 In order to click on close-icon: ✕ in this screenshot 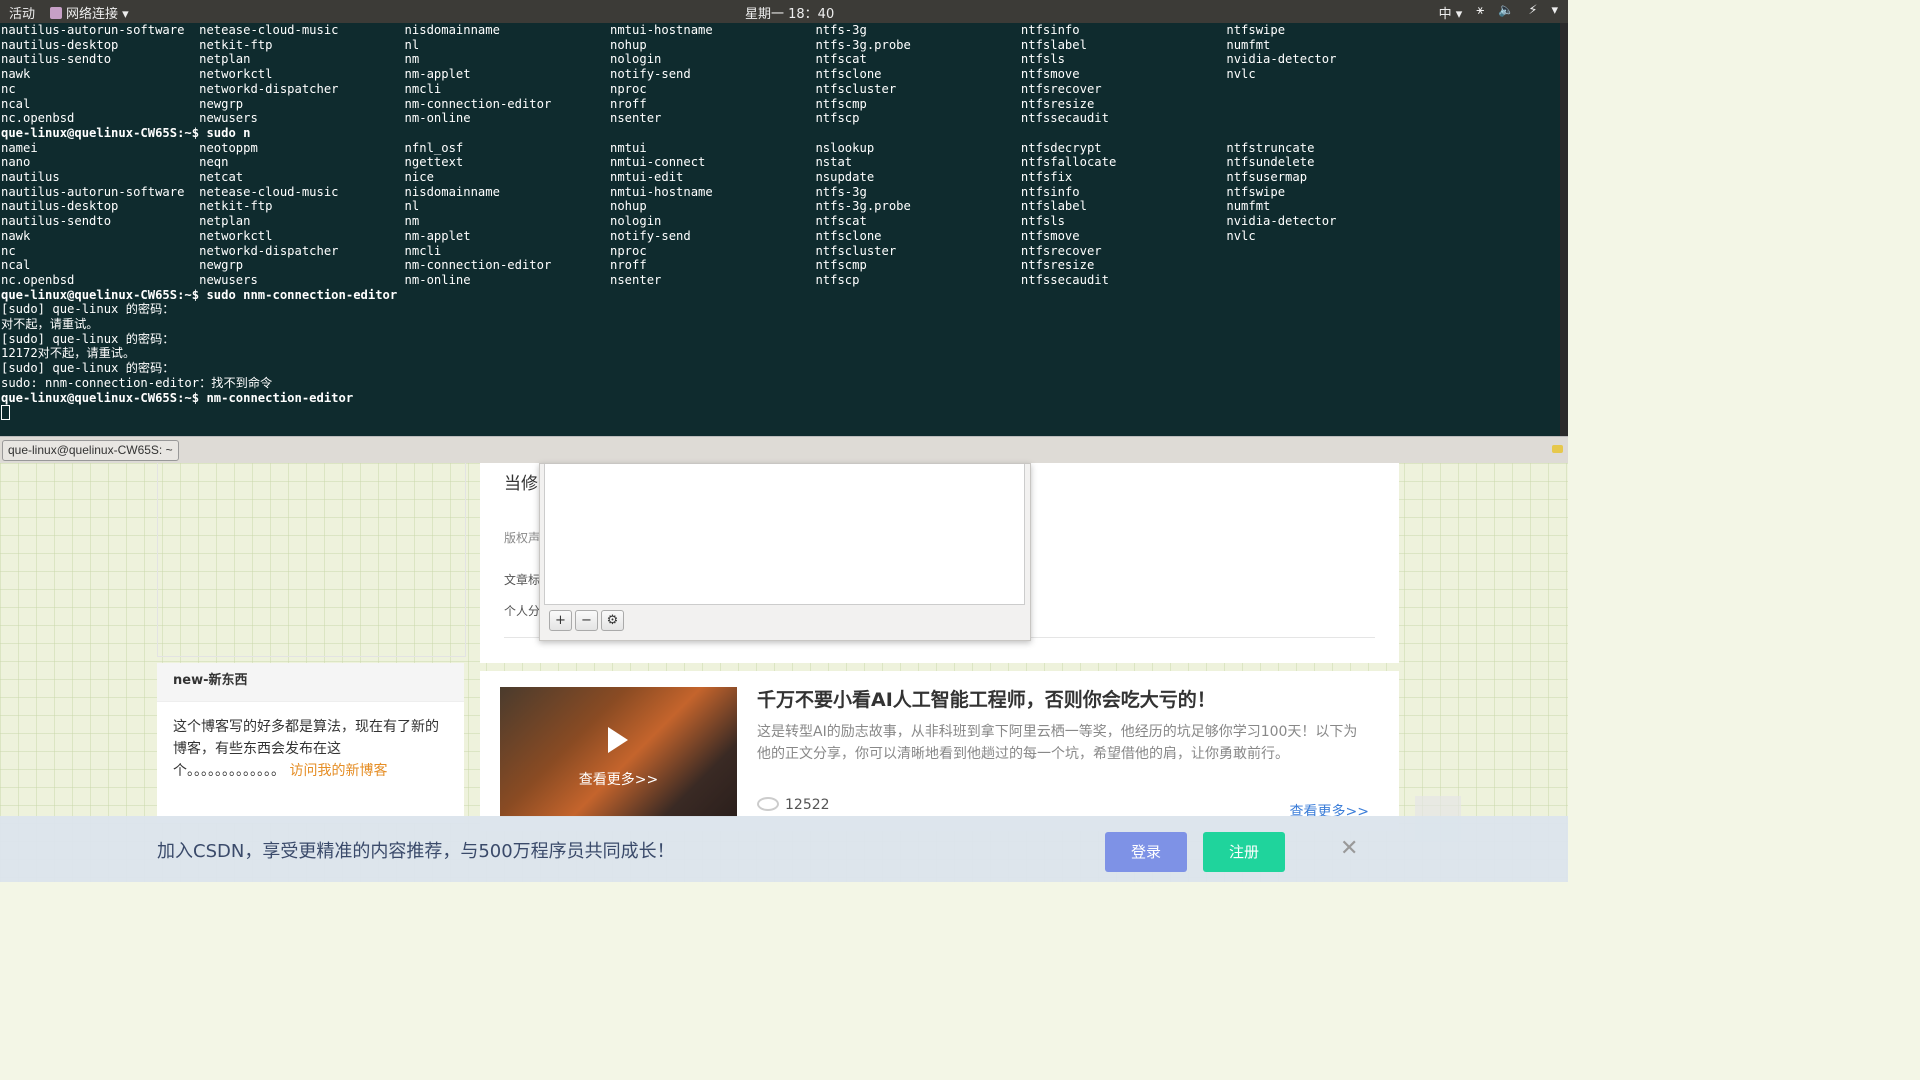, I will do `click(1349, 848)`.